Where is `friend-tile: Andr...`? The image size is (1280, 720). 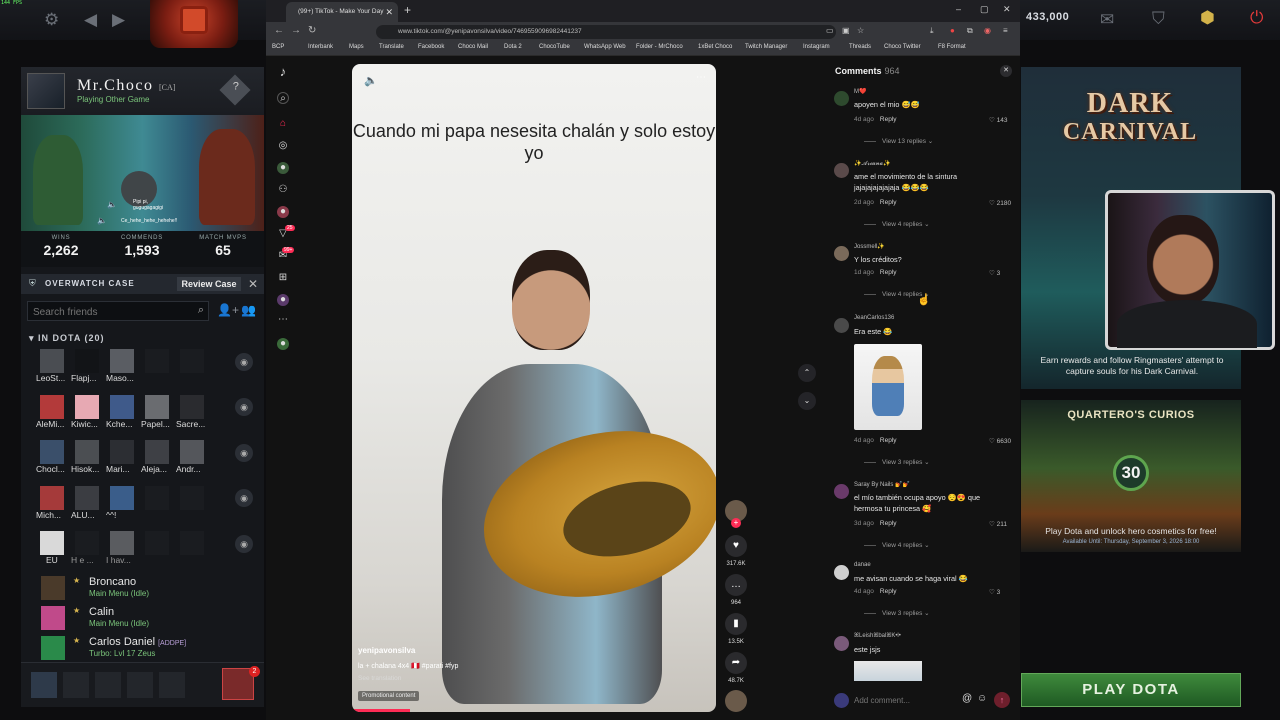 friend-tile: Andr... is located at coordinates (192, 457).